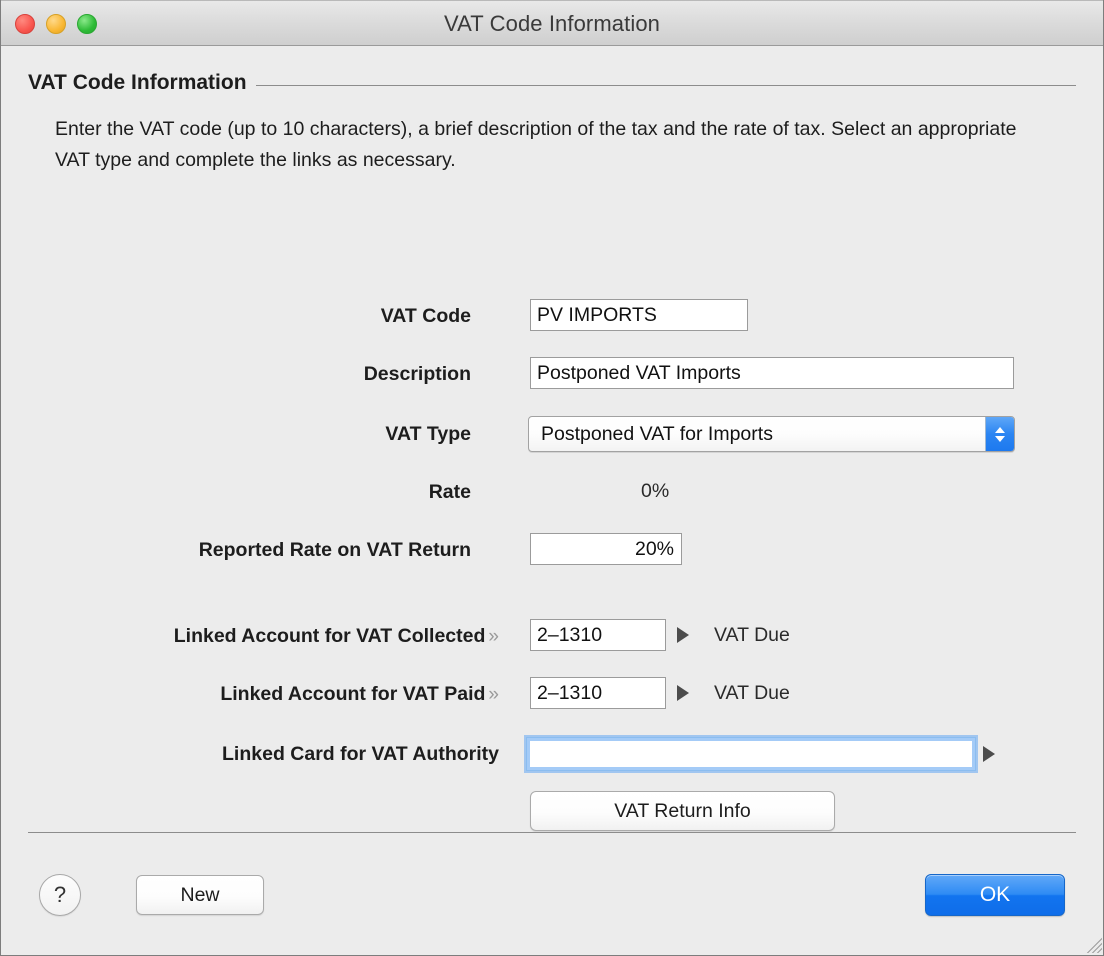  Describe the element at coordinates (598, 693) in the screenshot. I see `linked-account-paid-input: 2–1310` at that location.